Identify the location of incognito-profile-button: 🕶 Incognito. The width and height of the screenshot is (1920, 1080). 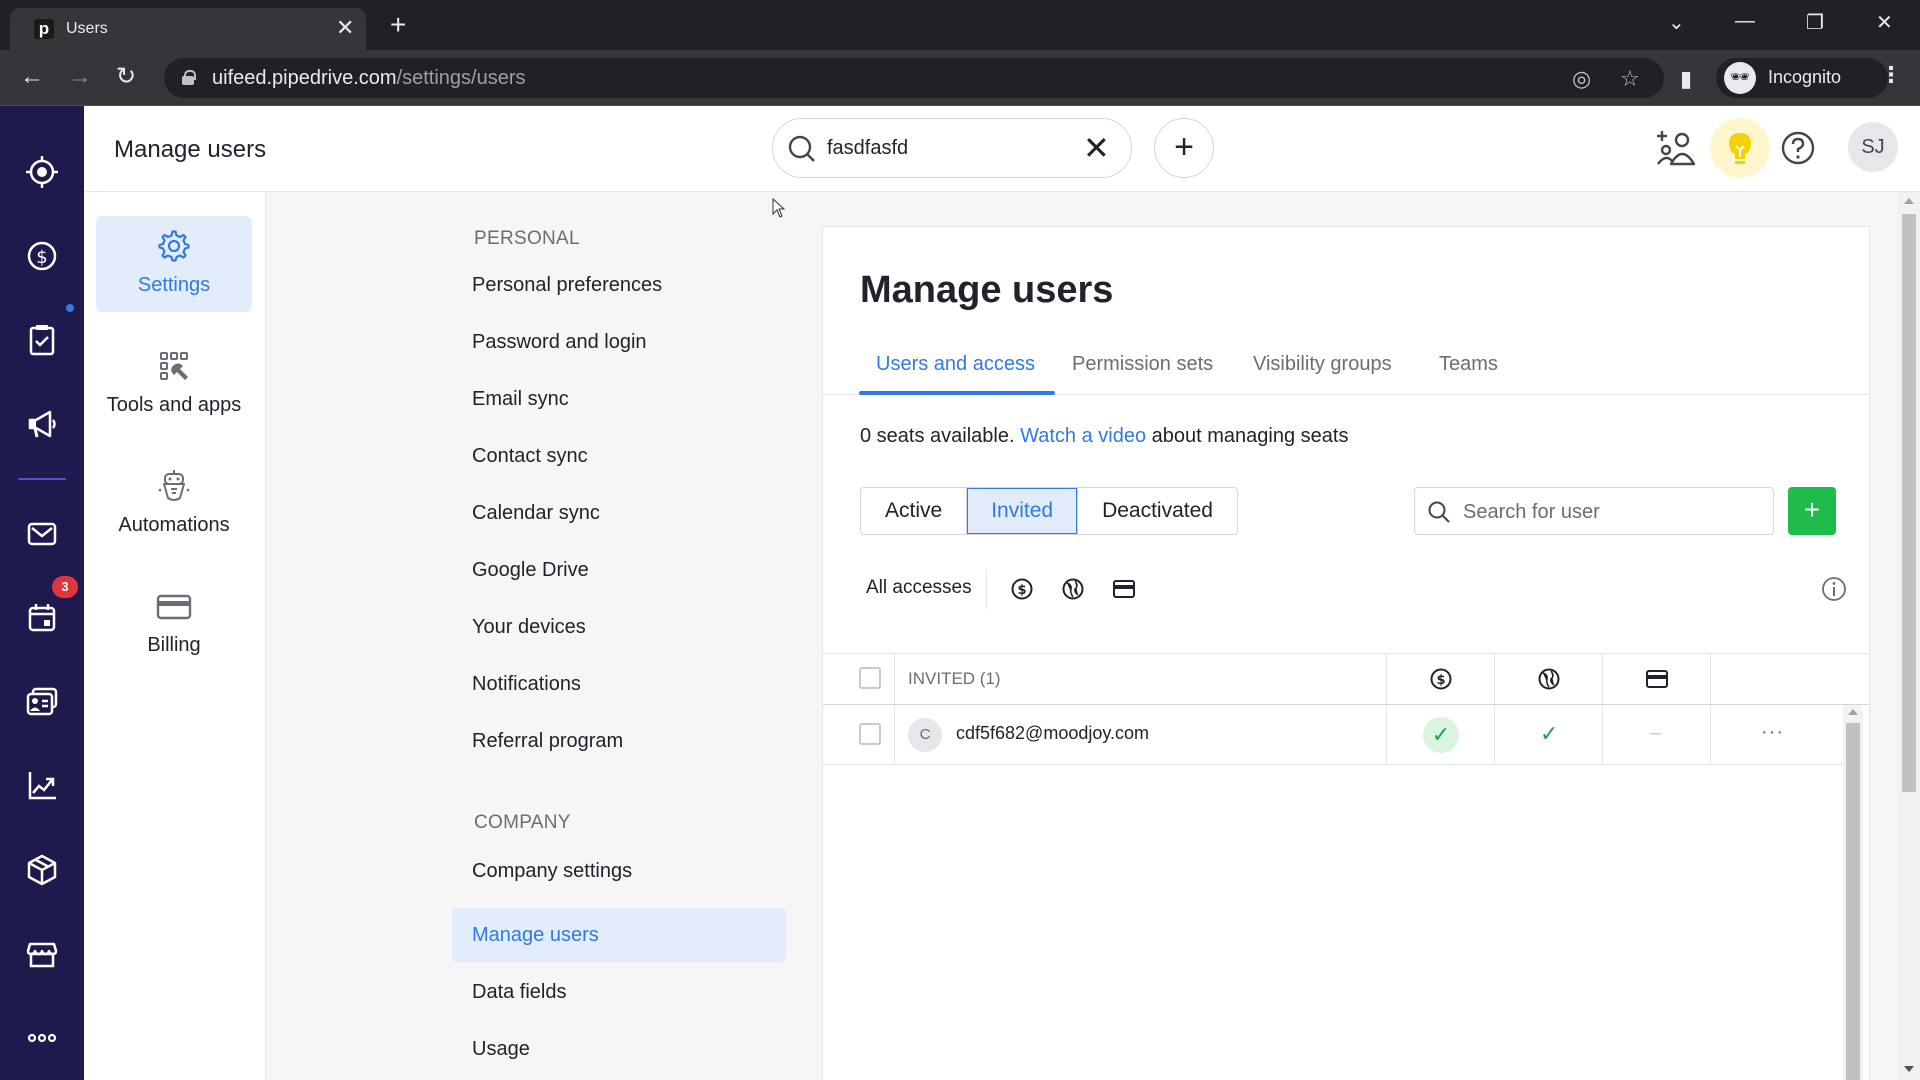
(1802, 78).